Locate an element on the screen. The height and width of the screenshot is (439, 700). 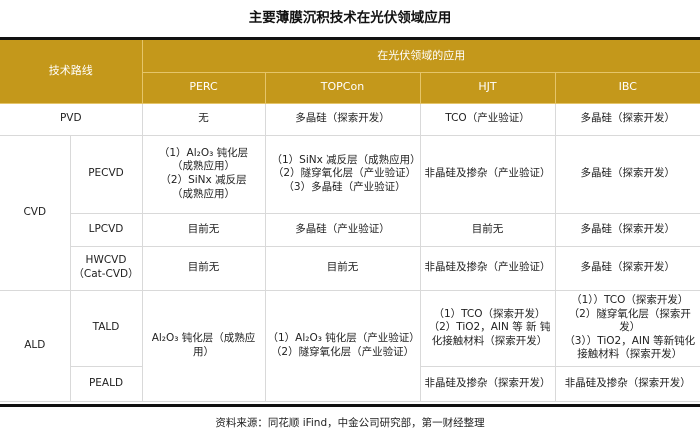
cell-pecvd-ibc: 多晶硅（探索开发） is located at coordinates (627, 174).